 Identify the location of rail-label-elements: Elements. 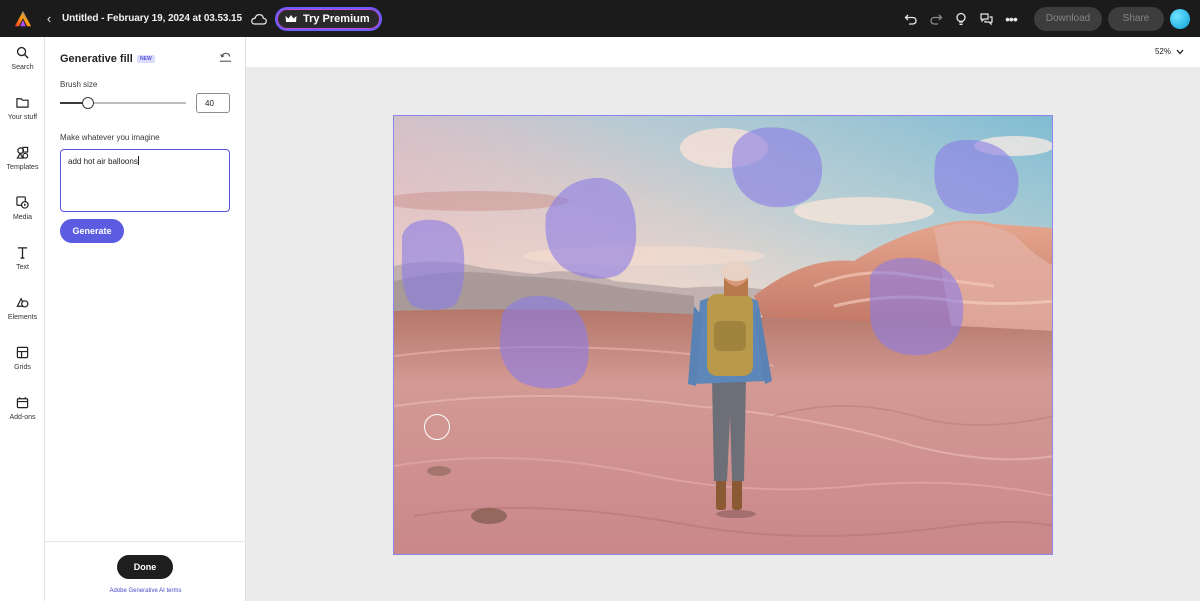
(22, 317).